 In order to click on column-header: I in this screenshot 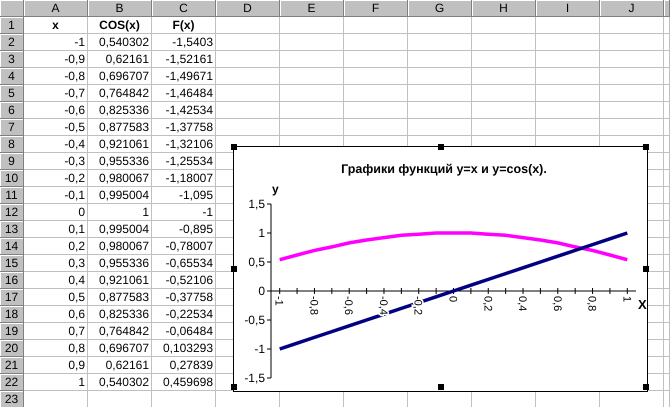, I will do `click(568, 8)`.